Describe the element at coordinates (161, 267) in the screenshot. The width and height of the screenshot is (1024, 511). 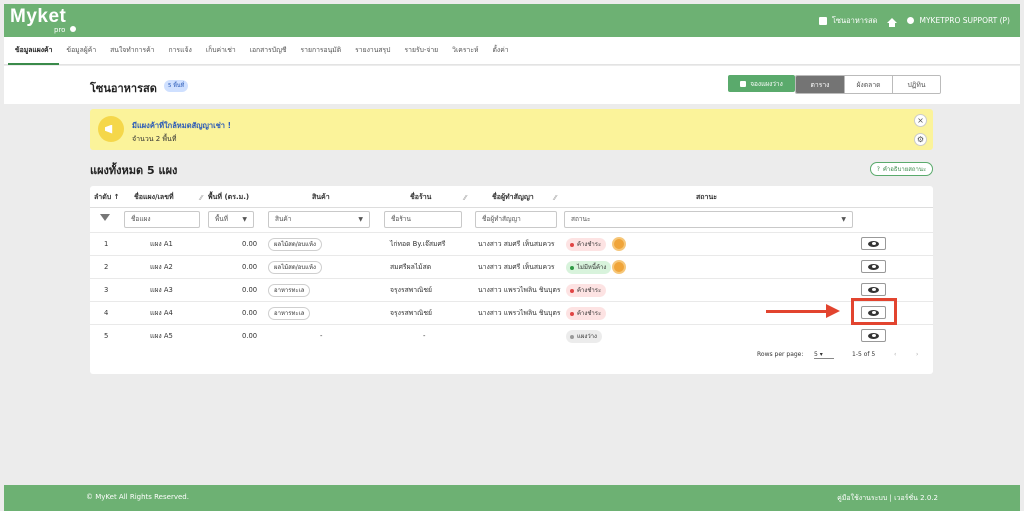
I see `row-name: แผง A2` at that location.